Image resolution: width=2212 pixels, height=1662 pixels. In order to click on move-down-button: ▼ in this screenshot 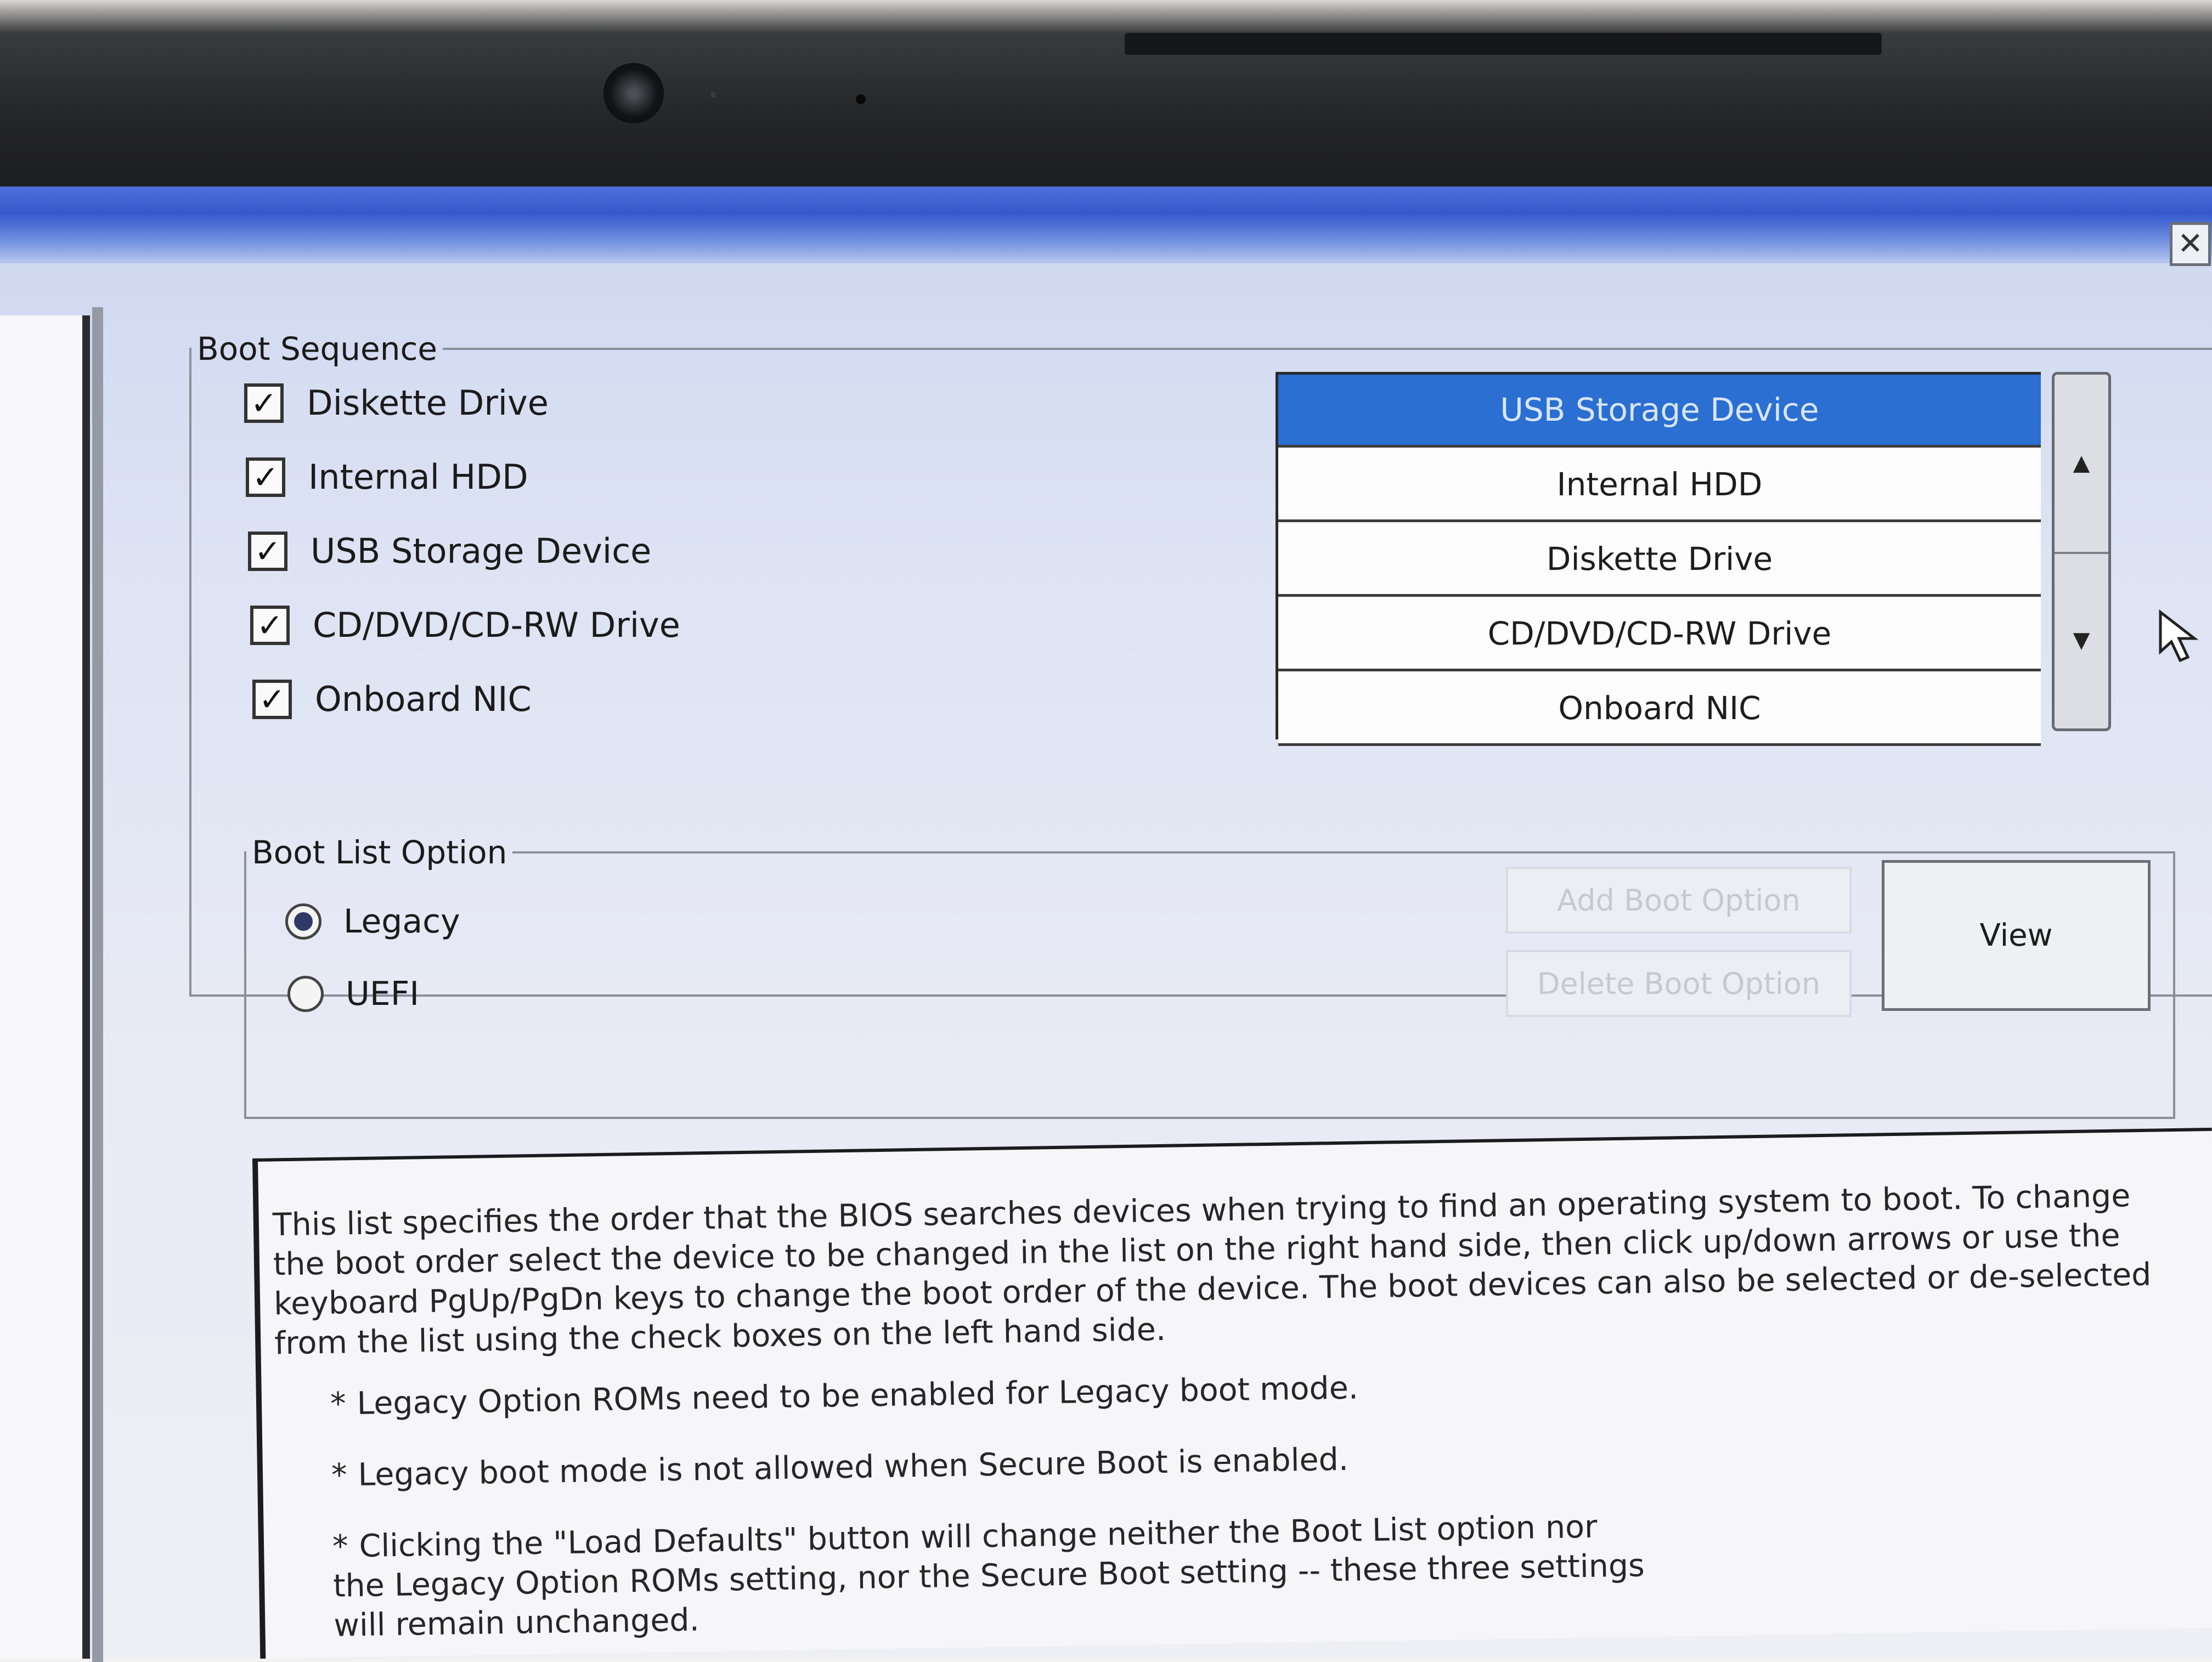, I will do `click(2081, 640)`.